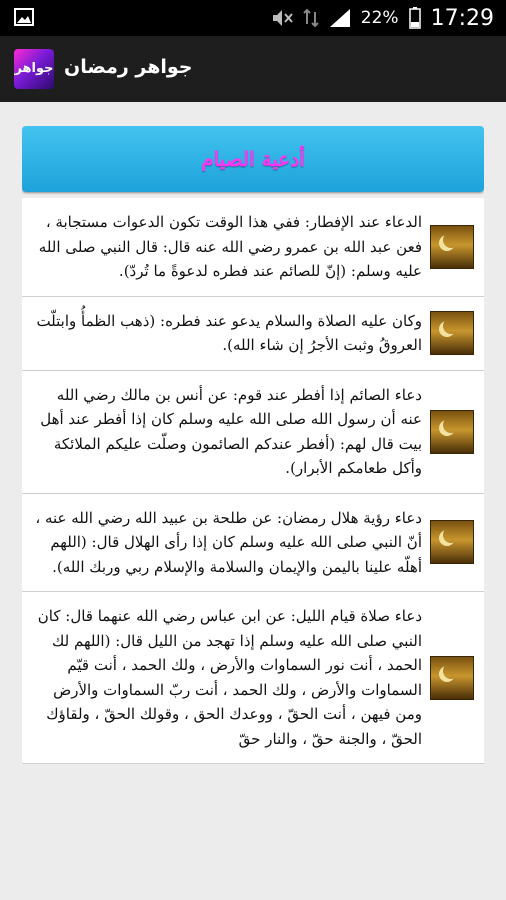  What do you see at coordinates (282, 18) in the screenshot?
I see `mute-icon` at bounding box center [282, 18].